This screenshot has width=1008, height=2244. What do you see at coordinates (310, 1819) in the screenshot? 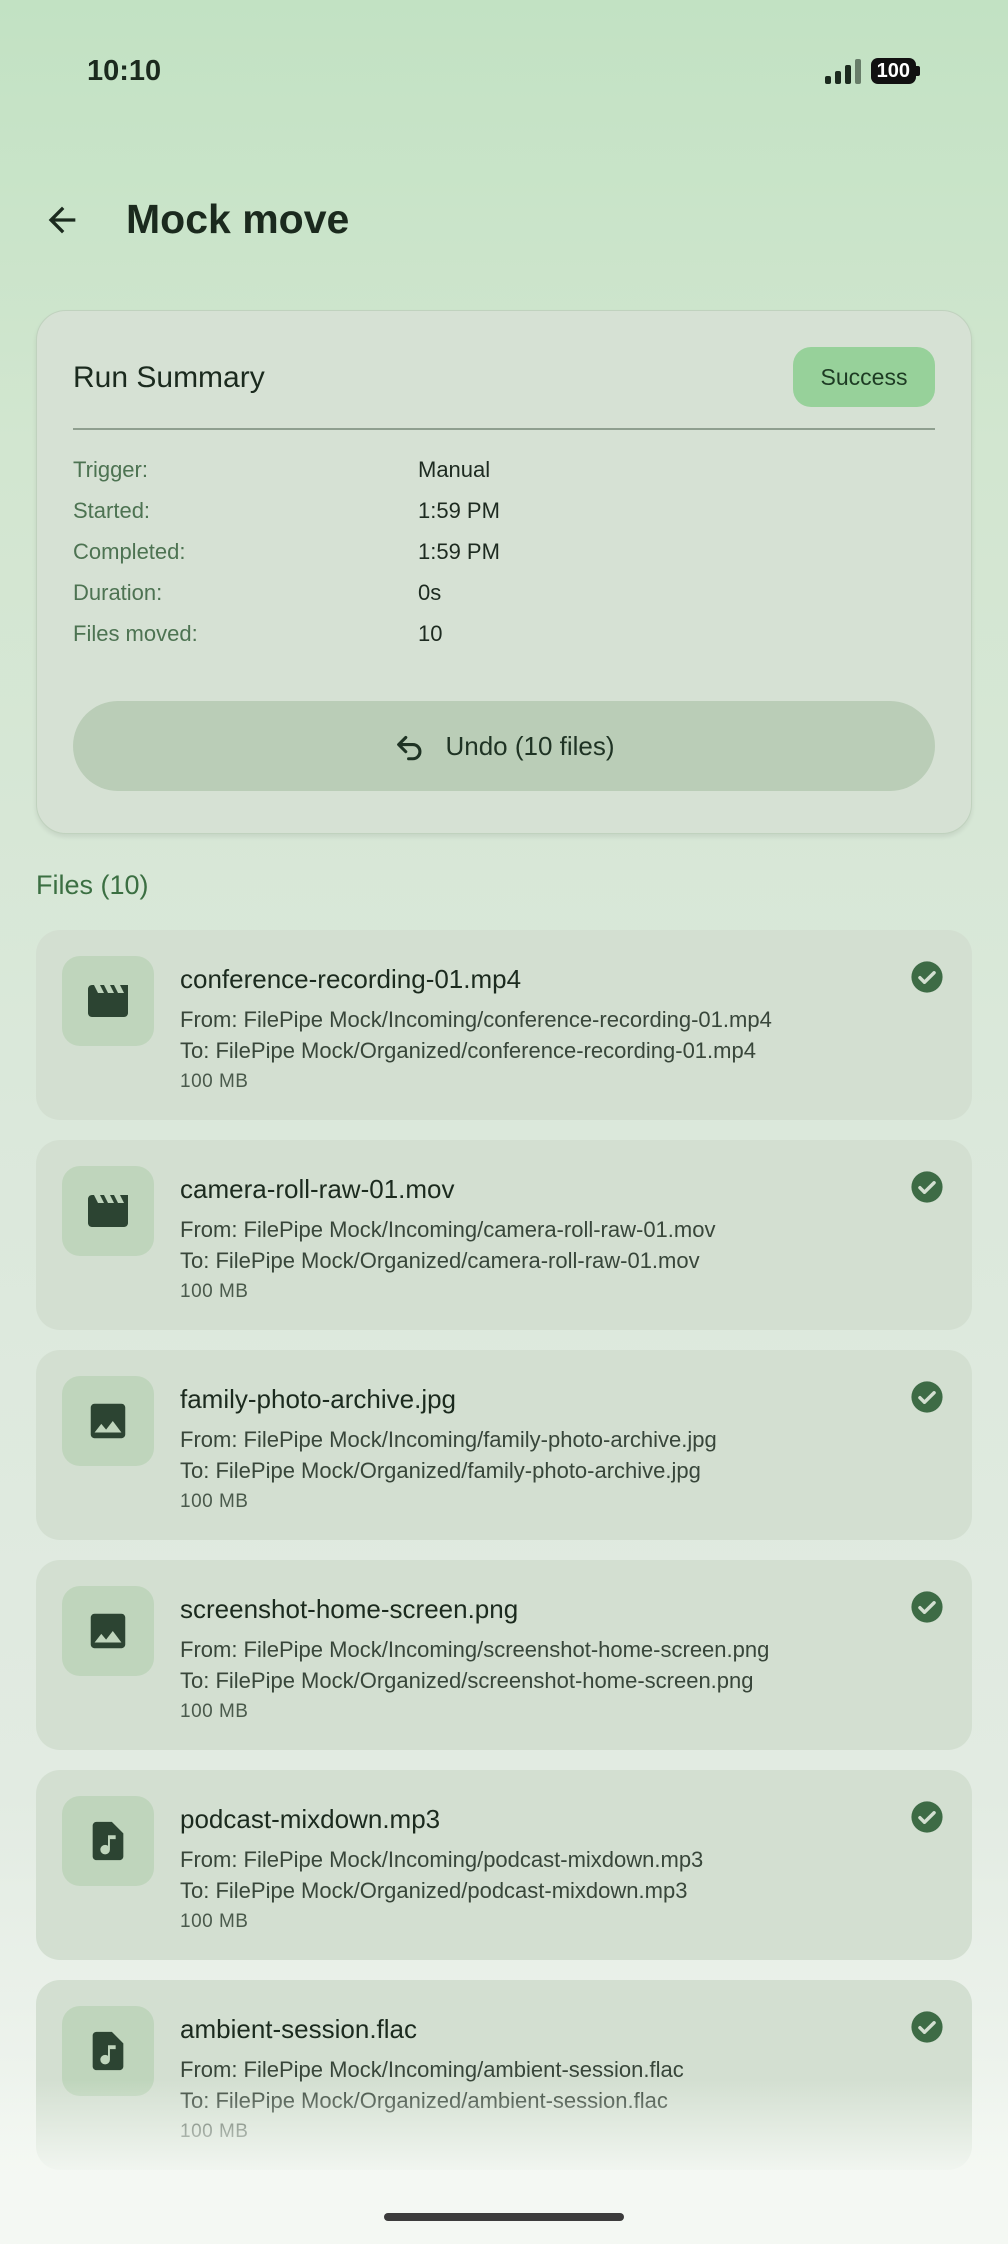
I see `file-name: podcast-mixdown.mp3` at bounding box center [310, 1819].